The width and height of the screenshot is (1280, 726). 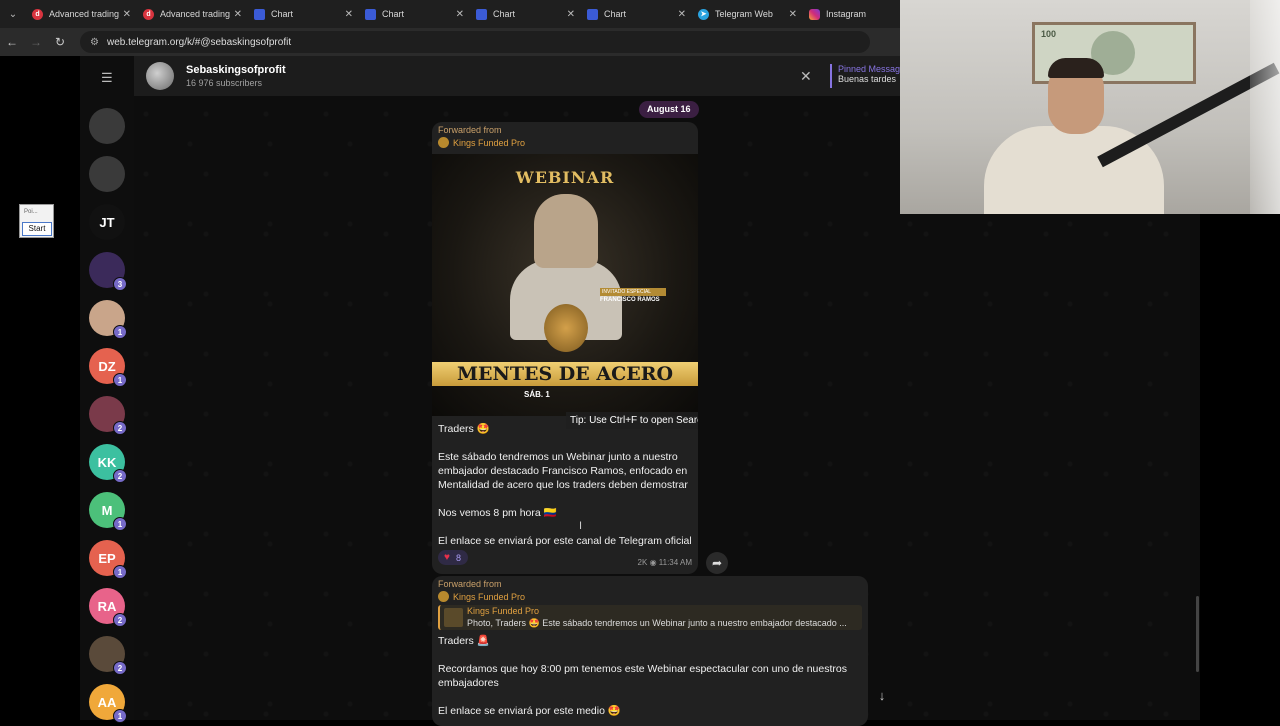 I want to click on image-title: WEBINAR, so click(x=565, y=177).